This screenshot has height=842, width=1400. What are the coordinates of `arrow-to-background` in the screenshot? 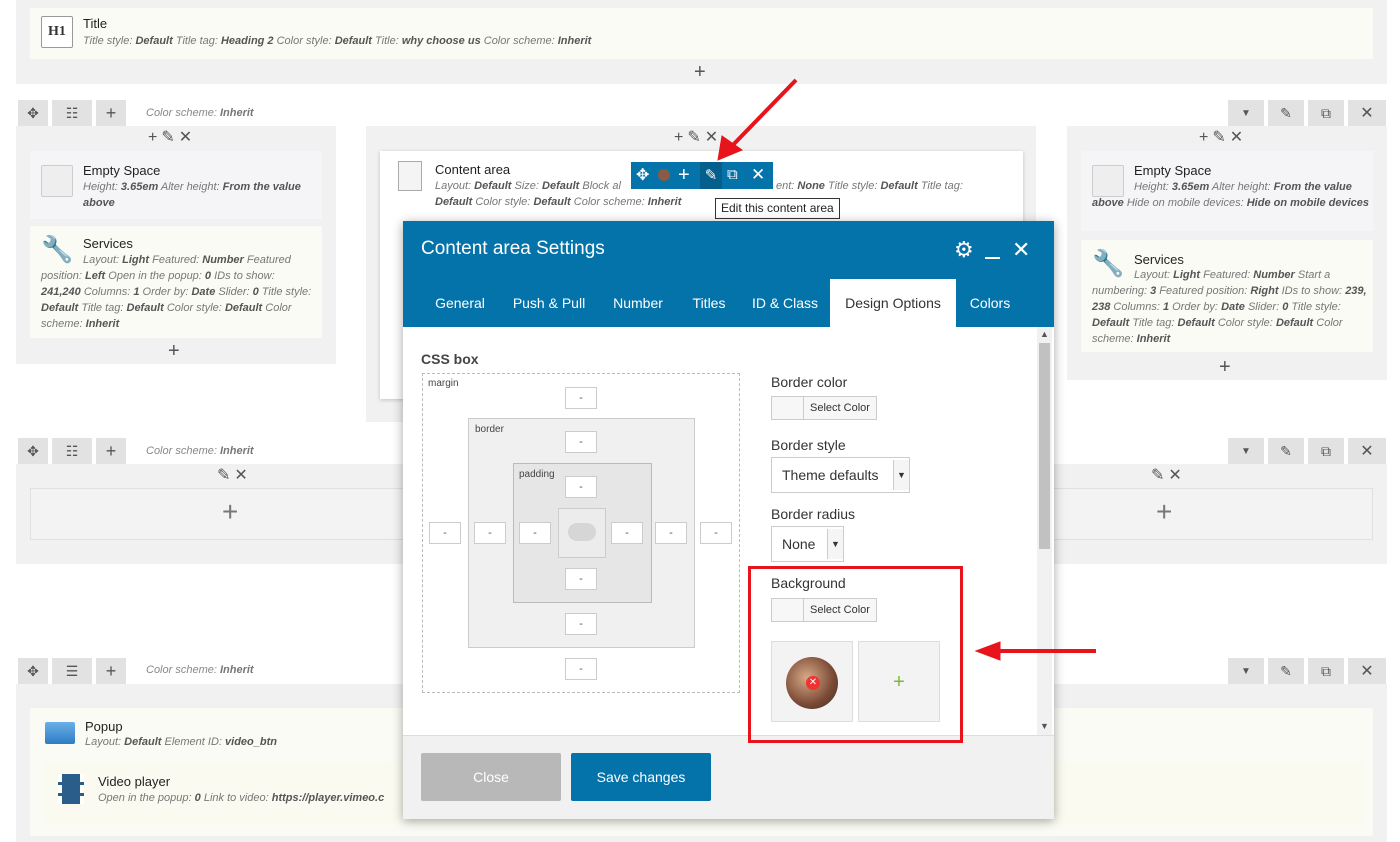 It's located at (1035, 651).